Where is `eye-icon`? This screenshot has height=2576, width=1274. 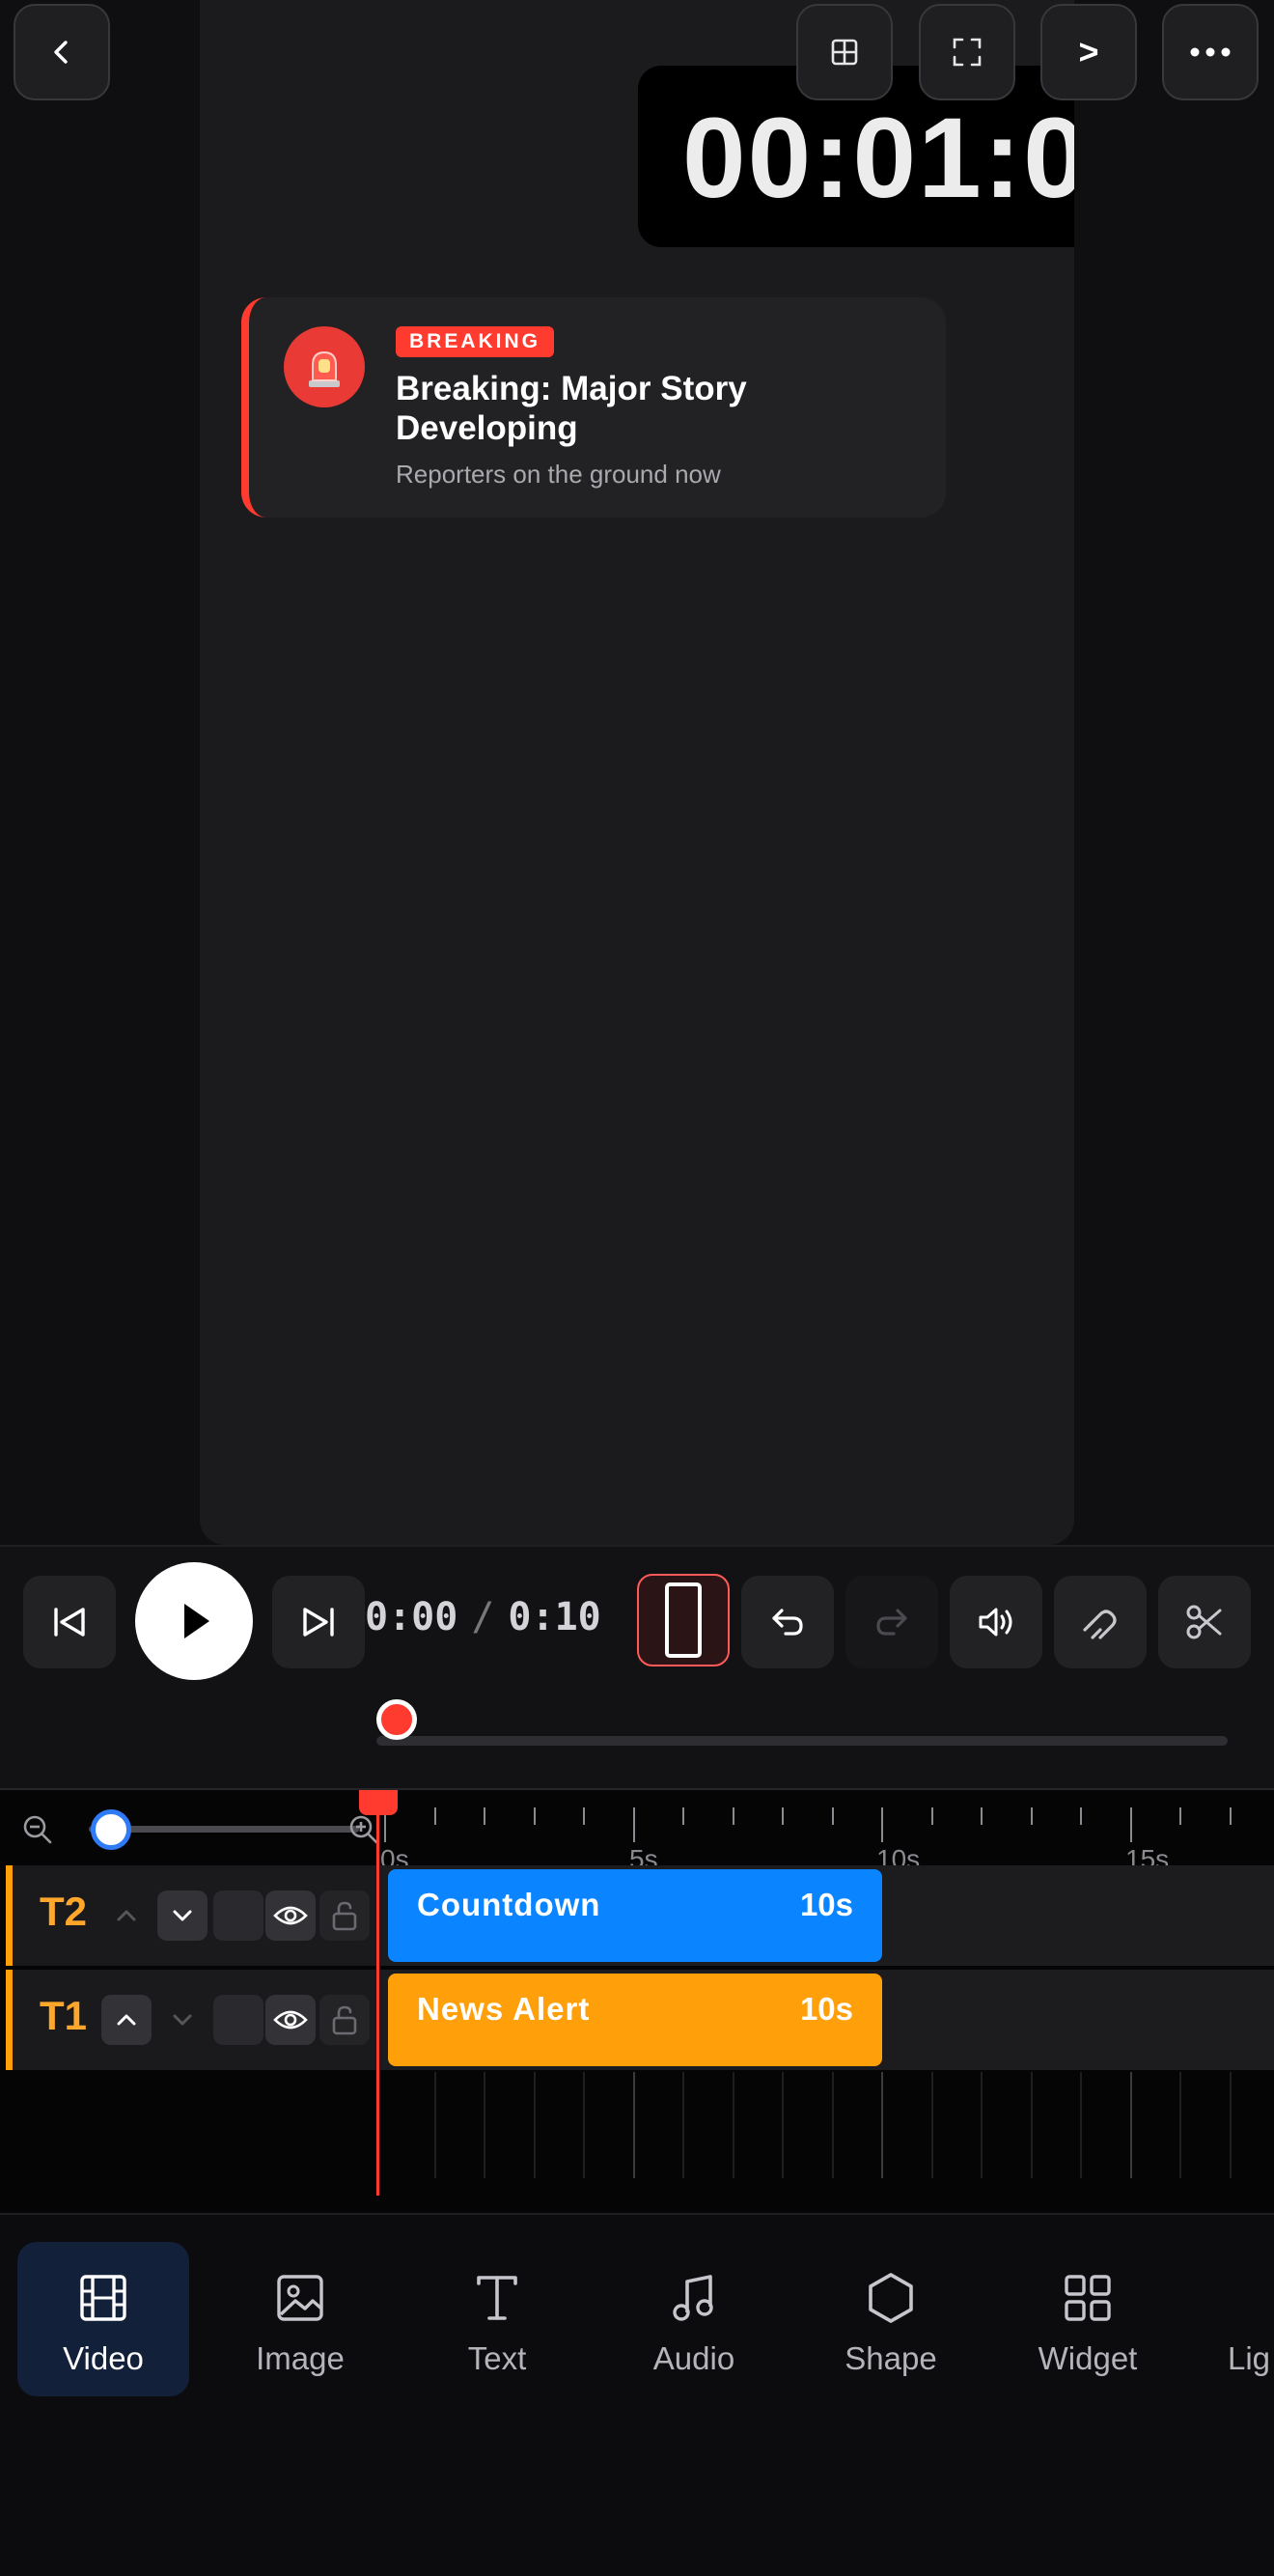 eye-icon is located at coordinates (290, 2020).